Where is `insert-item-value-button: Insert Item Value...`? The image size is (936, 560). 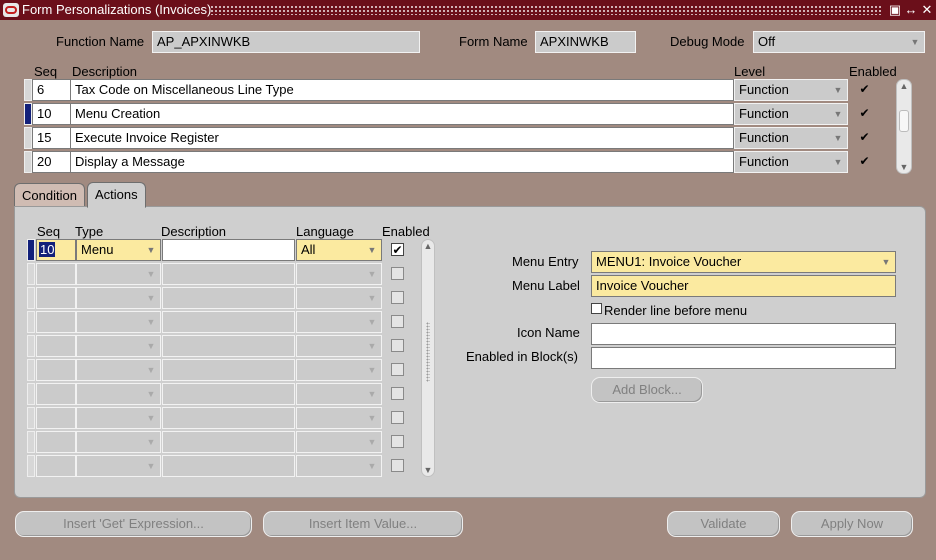 insert-item-value-button: Insert Item Value... is located at coordinates (363, 524).